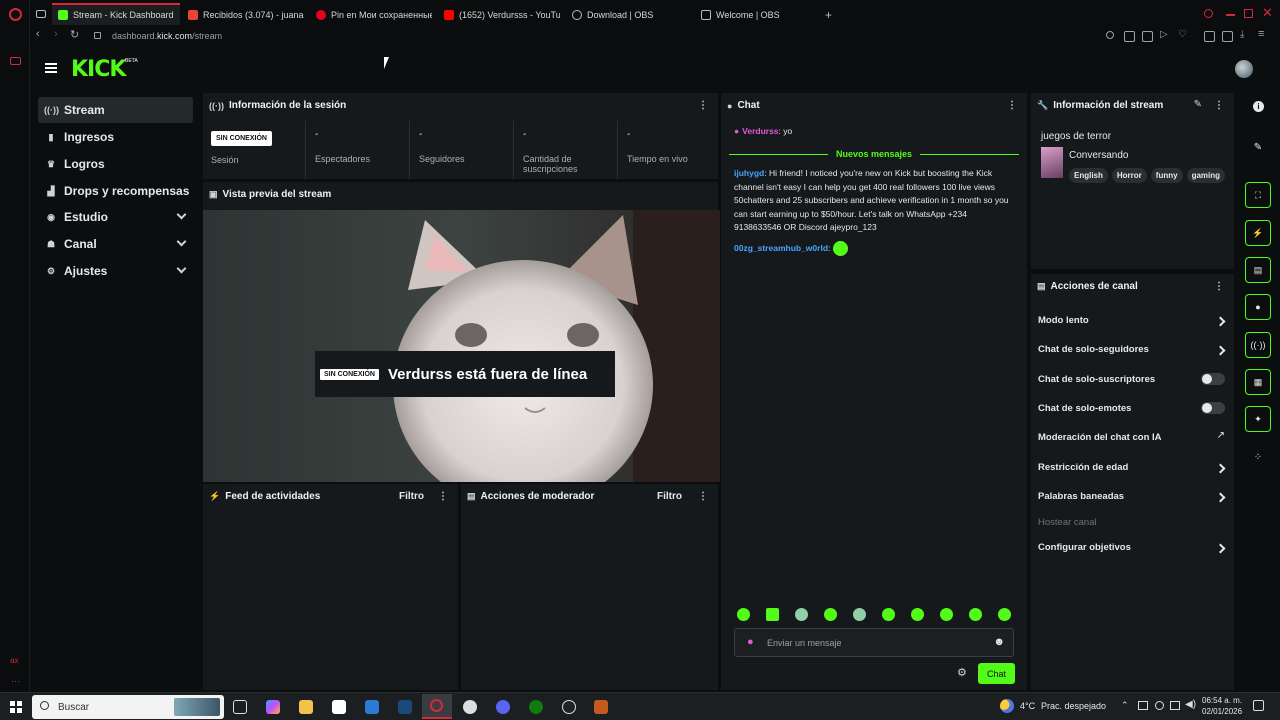 The height and width of the screenshot is (720, 1280). What do you see at coordinates (1258, 307) in the screenshot?
I see `chat-bubble-icon: ●` at bounding box center [1258, 307].